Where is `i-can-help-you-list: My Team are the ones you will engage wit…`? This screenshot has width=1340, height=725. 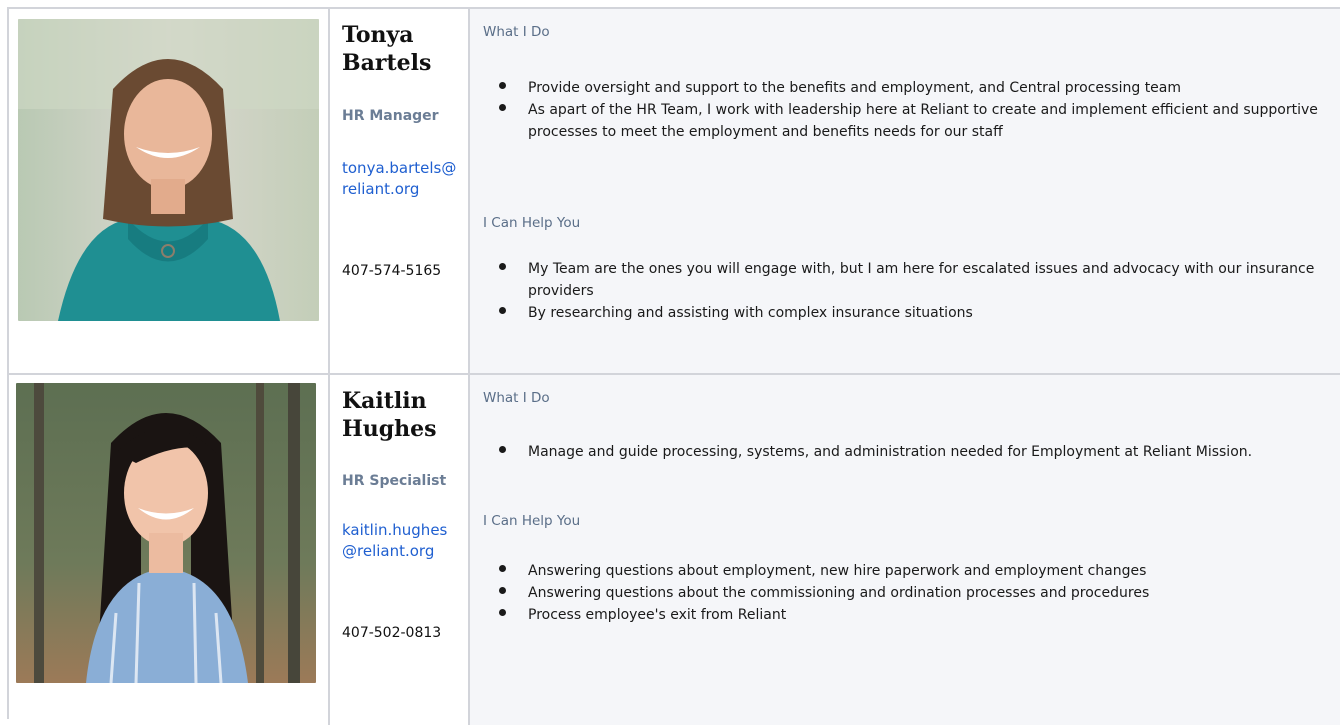 i-can-help-you-list: My Team are the ones you will engage wit… is located at coordinates (906, 291).